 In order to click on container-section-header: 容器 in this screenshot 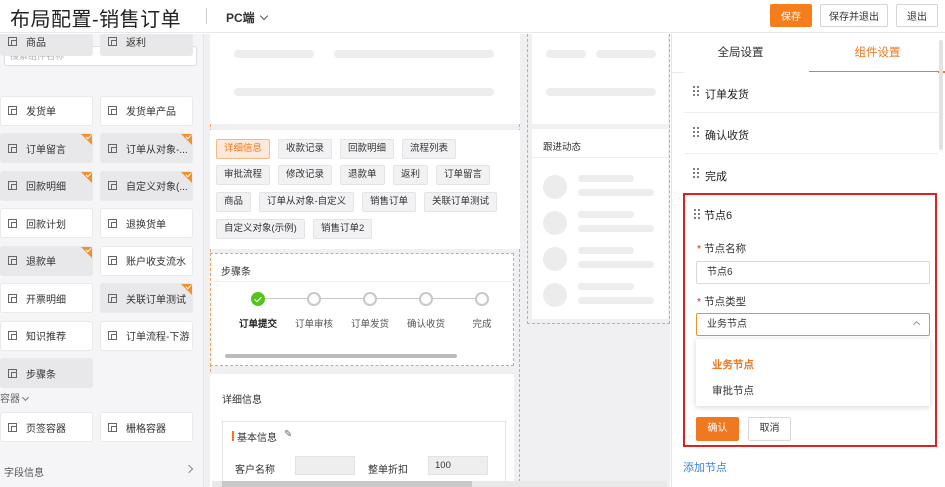, I will do `click(15, 397)`.